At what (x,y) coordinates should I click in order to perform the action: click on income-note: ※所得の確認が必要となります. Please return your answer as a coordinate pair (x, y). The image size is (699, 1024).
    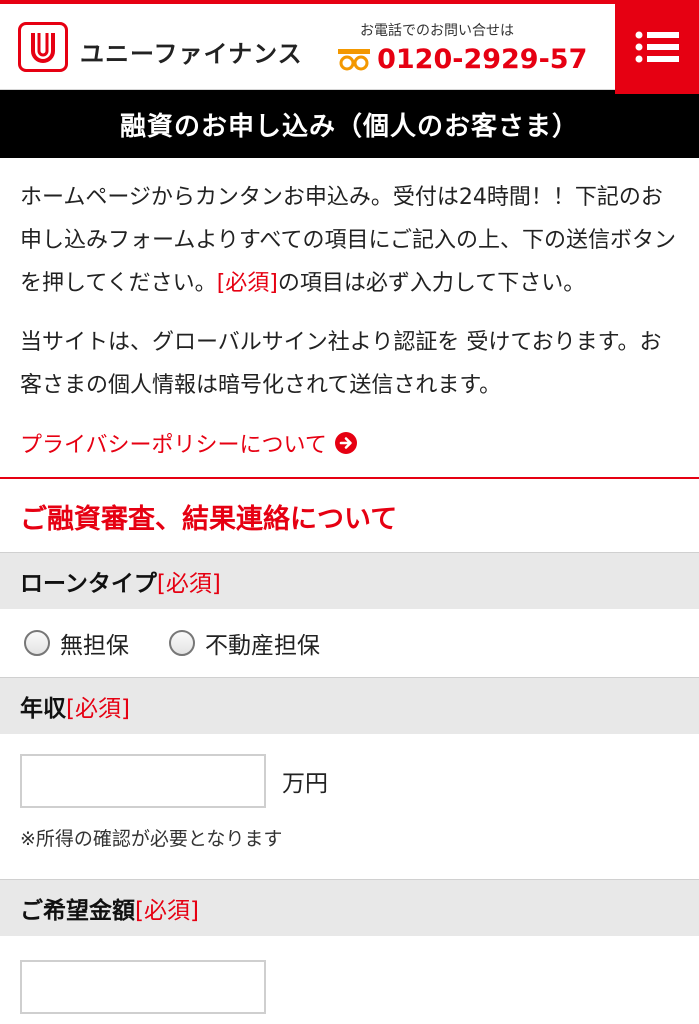
    Looking at the image, I should click on (151, 839).